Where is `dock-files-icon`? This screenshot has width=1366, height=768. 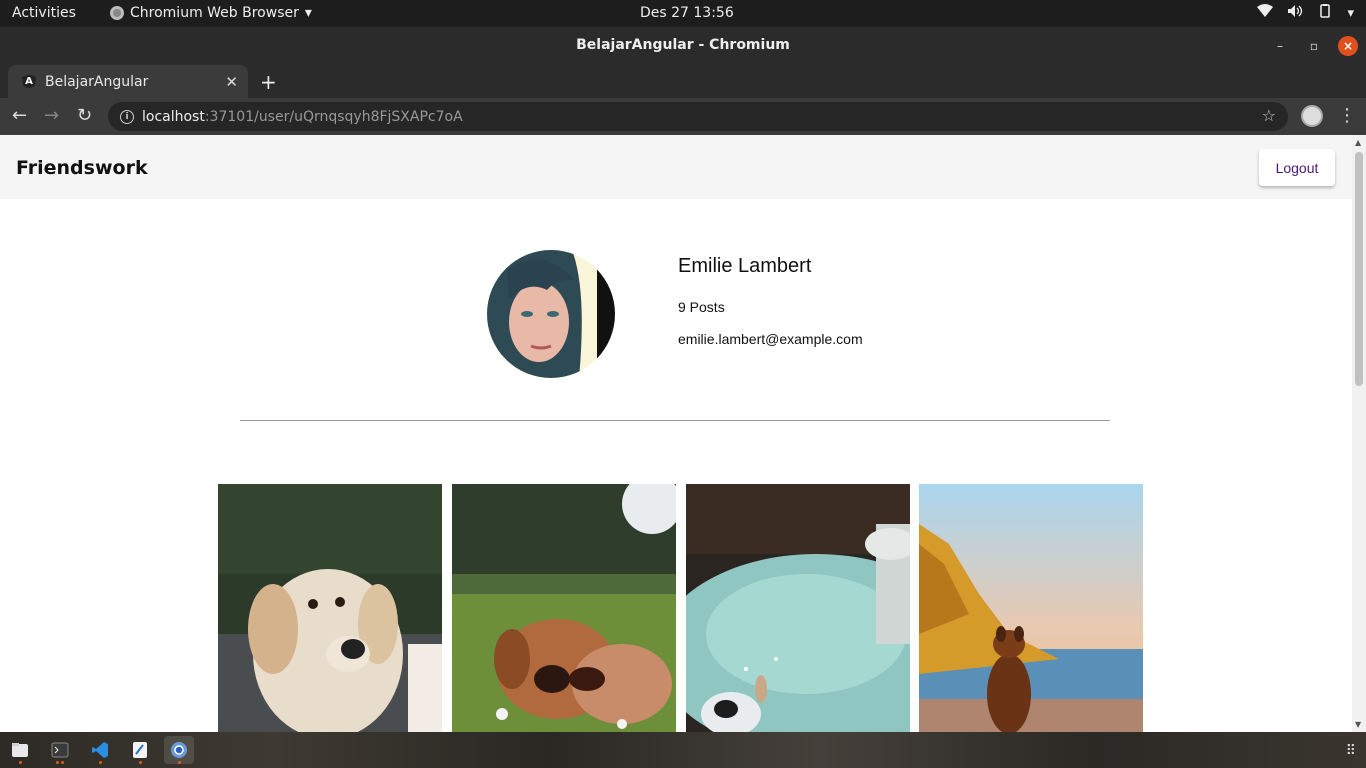 dock-files-icon is located at coordinates (20, 750).